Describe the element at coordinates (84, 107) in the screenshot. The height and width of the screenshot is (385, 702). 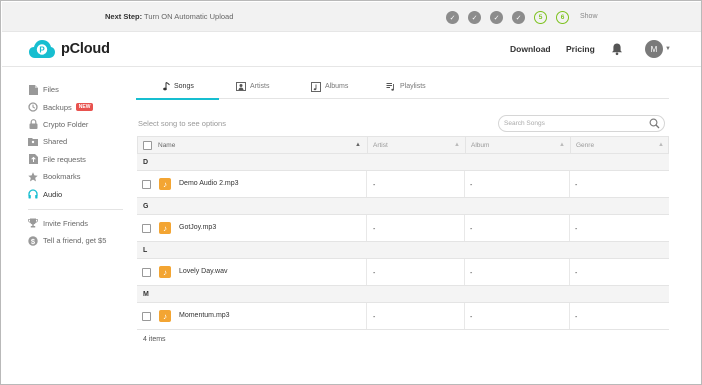
I see `new-badge: NEW` at that location.